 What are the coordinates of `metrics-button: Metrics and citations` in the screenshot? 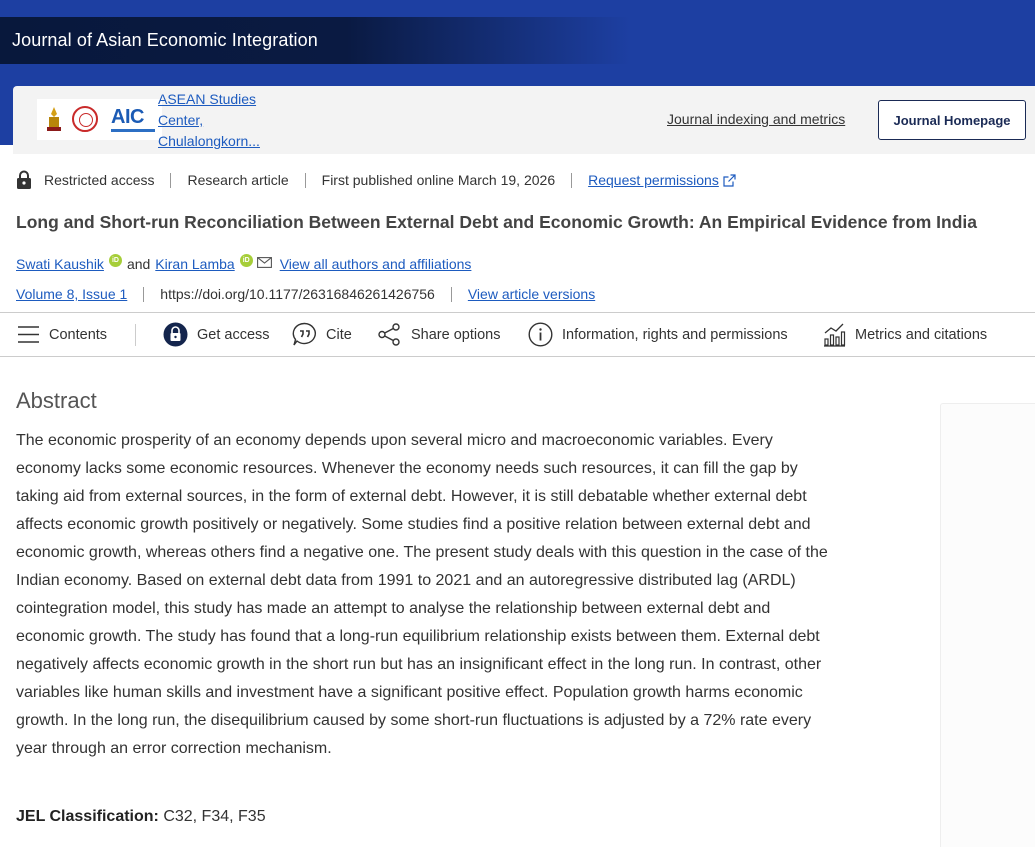 It's located at (904, 334).